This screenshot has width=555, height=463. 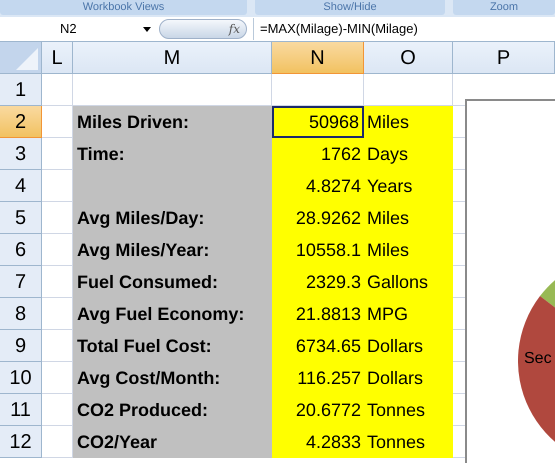 What do you see at coordinates (318, 250) in the screenshot?
I see `table-cell: 10558.1` at bounding box center [318, 250].